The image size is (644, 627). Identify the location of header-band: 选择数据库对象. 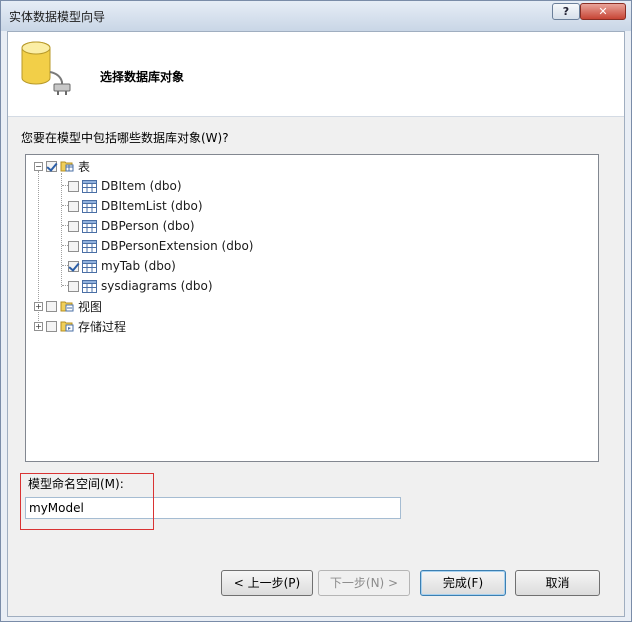
(316, 74).